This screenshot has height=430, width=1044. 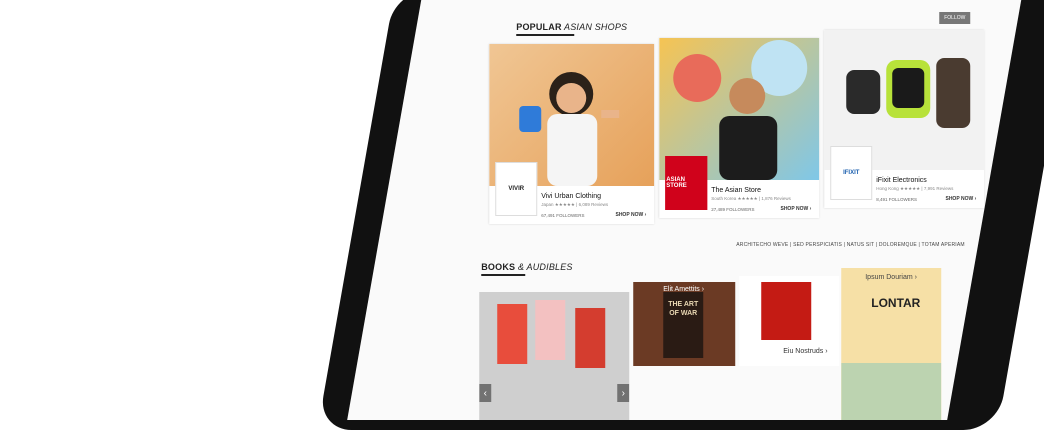 I want to click on book-tile-red: Eiu Nostruds ›, so click(x=789, y=321).